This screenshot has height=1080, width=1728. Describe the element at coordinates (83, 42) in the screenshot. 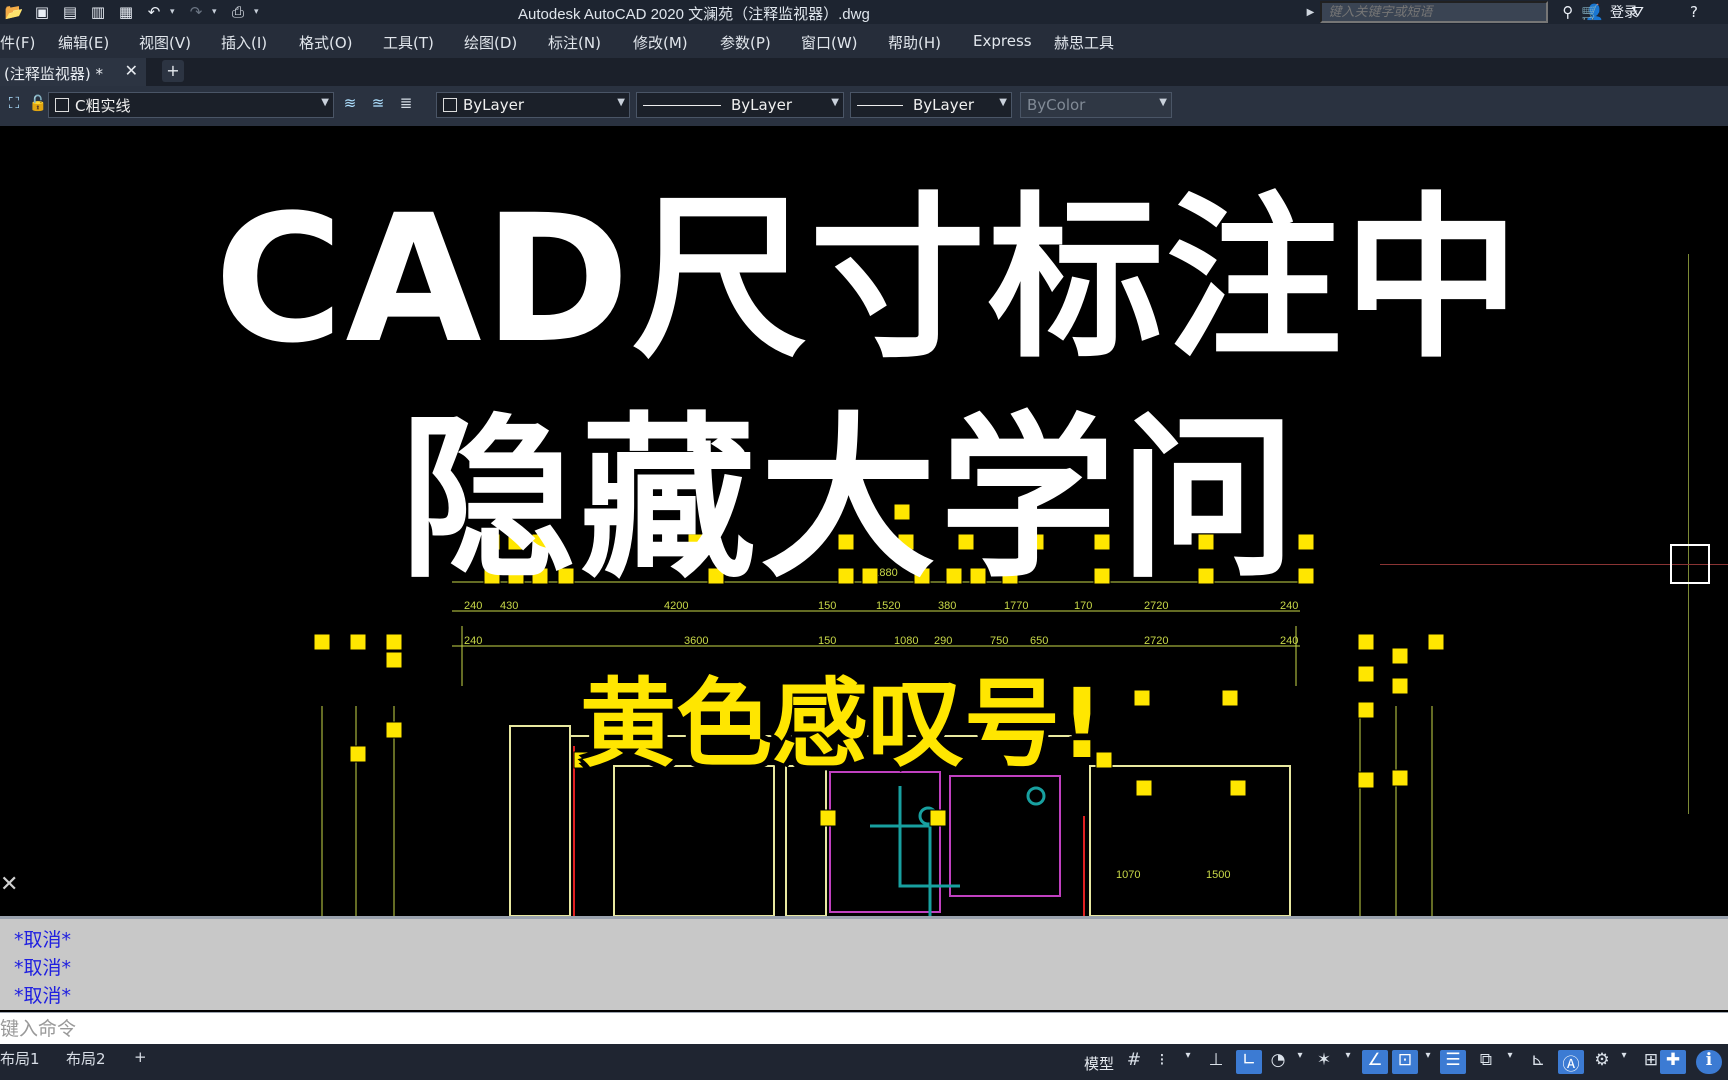

I see `menu-edit: 编辑(E)` at that location.